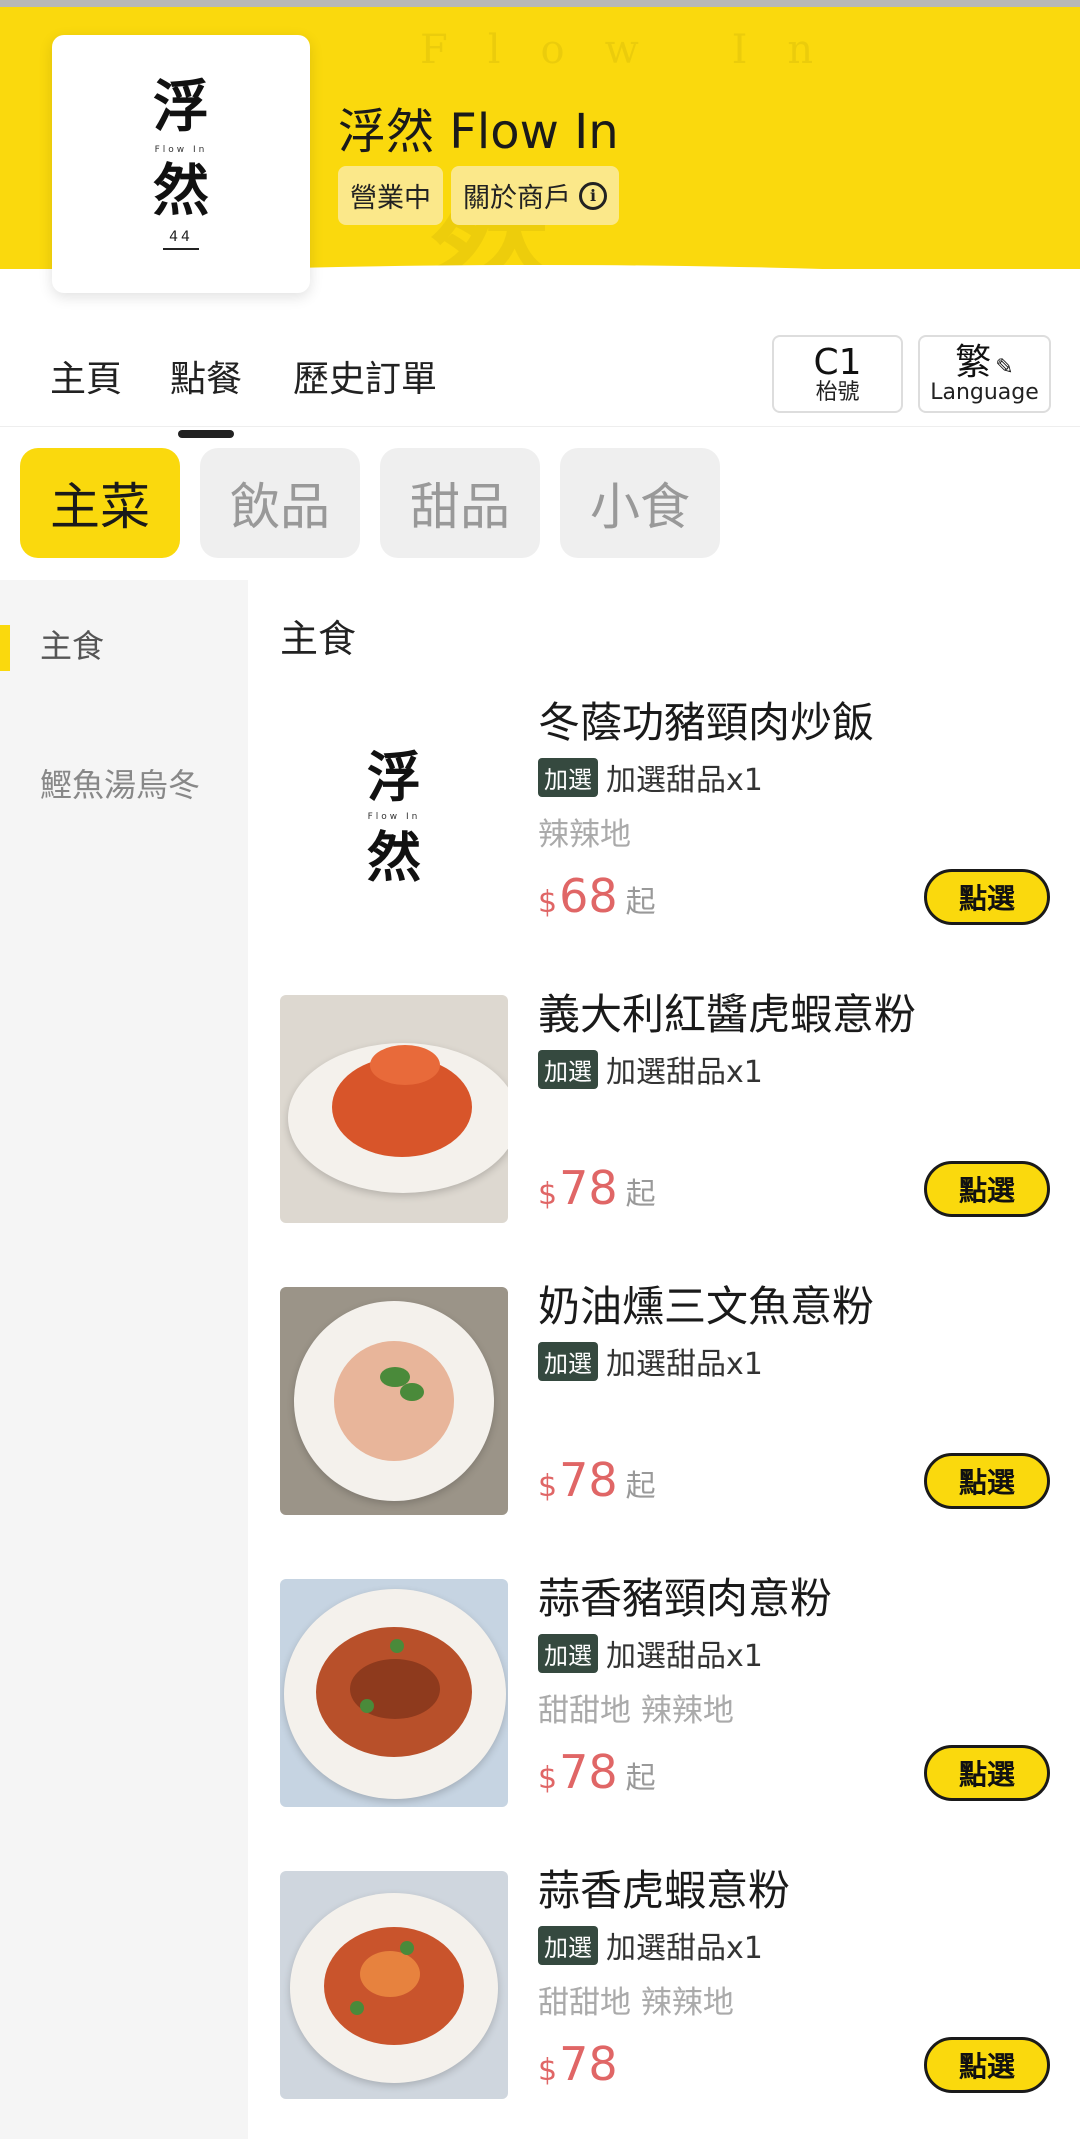 The image size is (1080, 2139). What do you see at coordinates (664, 1890) in the screenshot?
I see `item-name: 蒜香虎蝦意粉` at bounding box center [664, 1890].